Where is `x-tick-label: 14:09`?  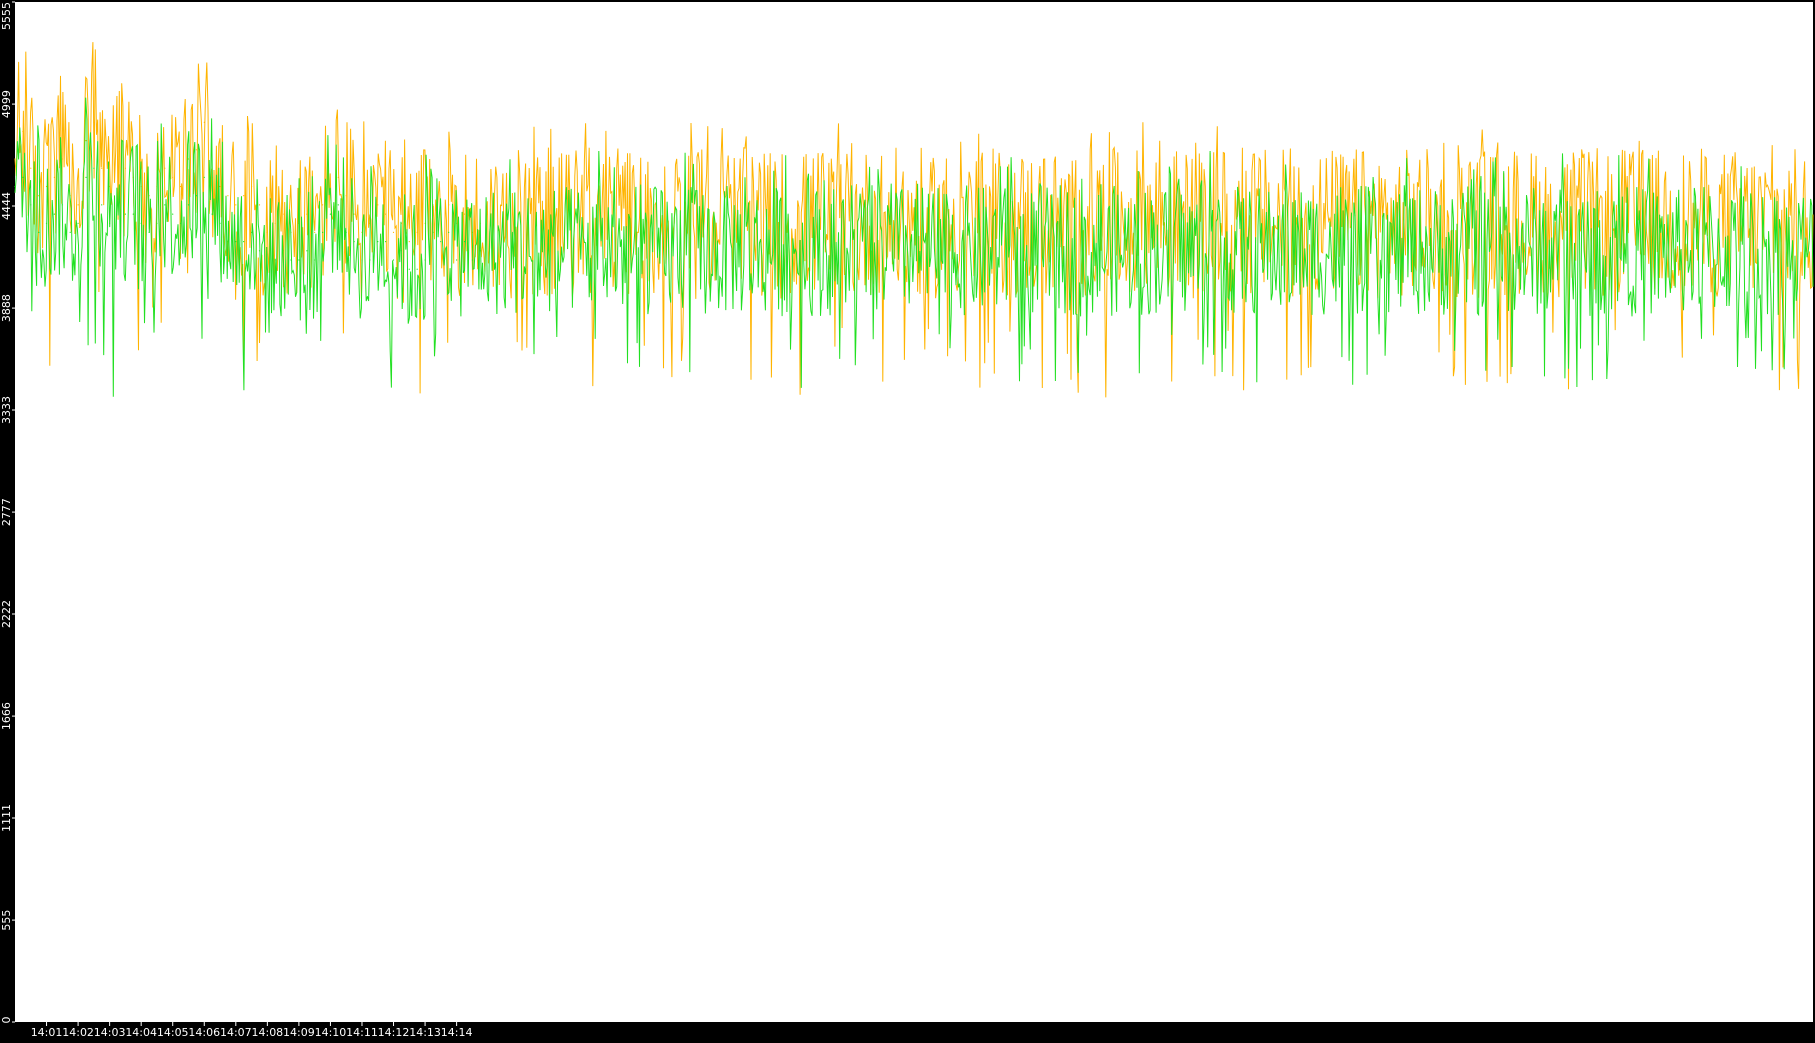 x-tick-label: 14:09 is located at coordinates (299, 1032).